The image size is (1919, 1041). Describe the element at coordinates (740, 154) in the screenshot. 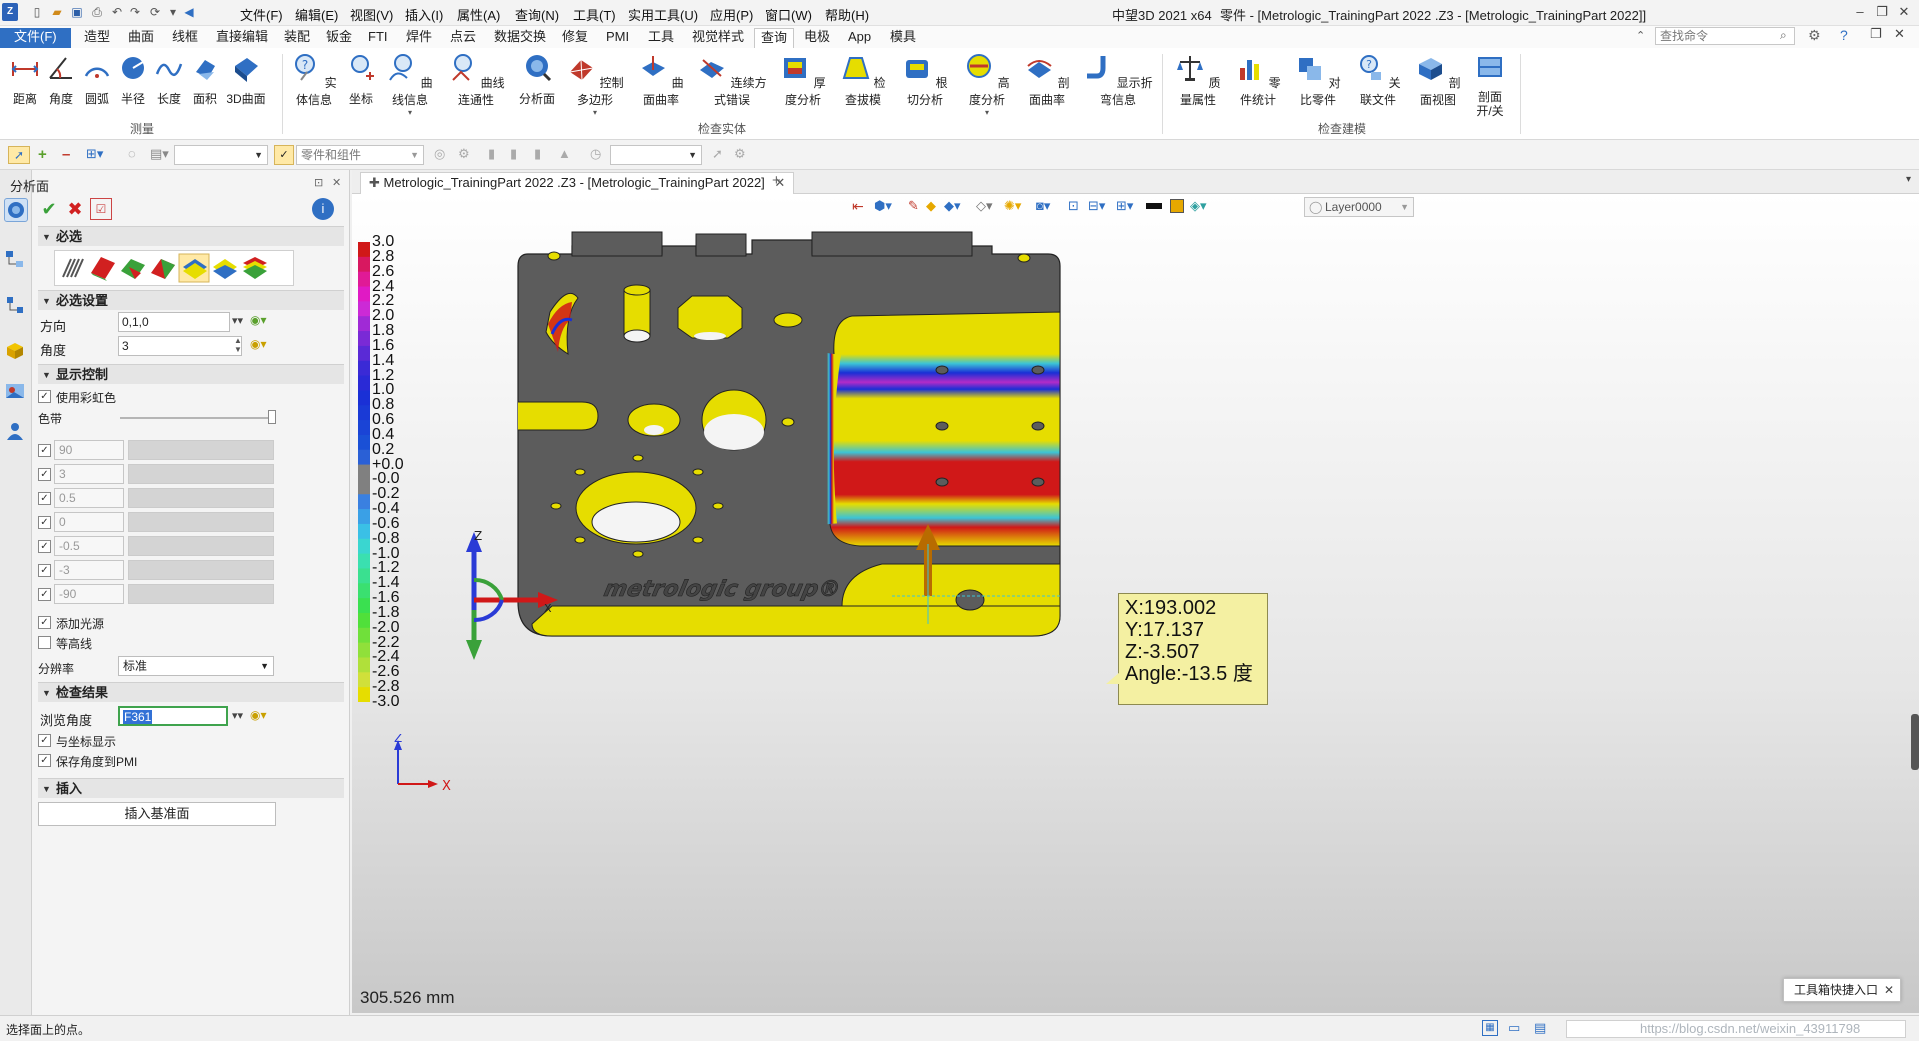

I see `measure-pick-icon: ⚙` at that location.